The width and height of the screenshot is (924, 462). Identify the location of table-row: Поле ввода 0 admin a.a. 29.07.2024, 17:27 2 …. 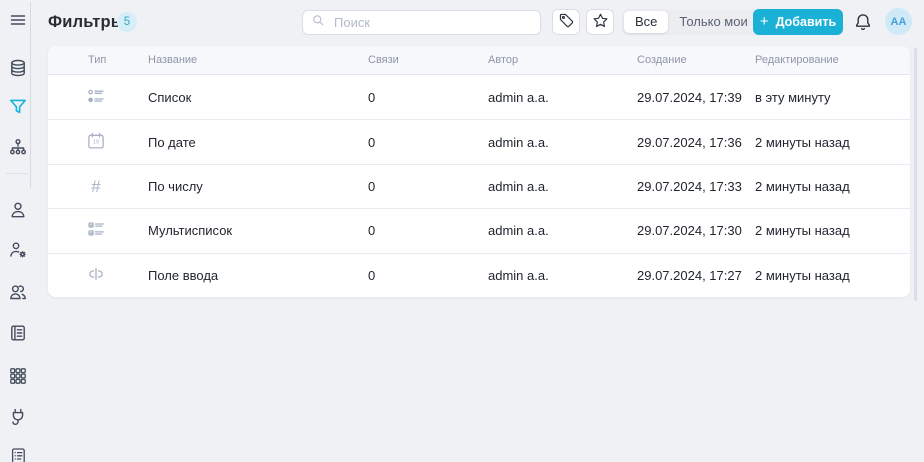
(479, 274).